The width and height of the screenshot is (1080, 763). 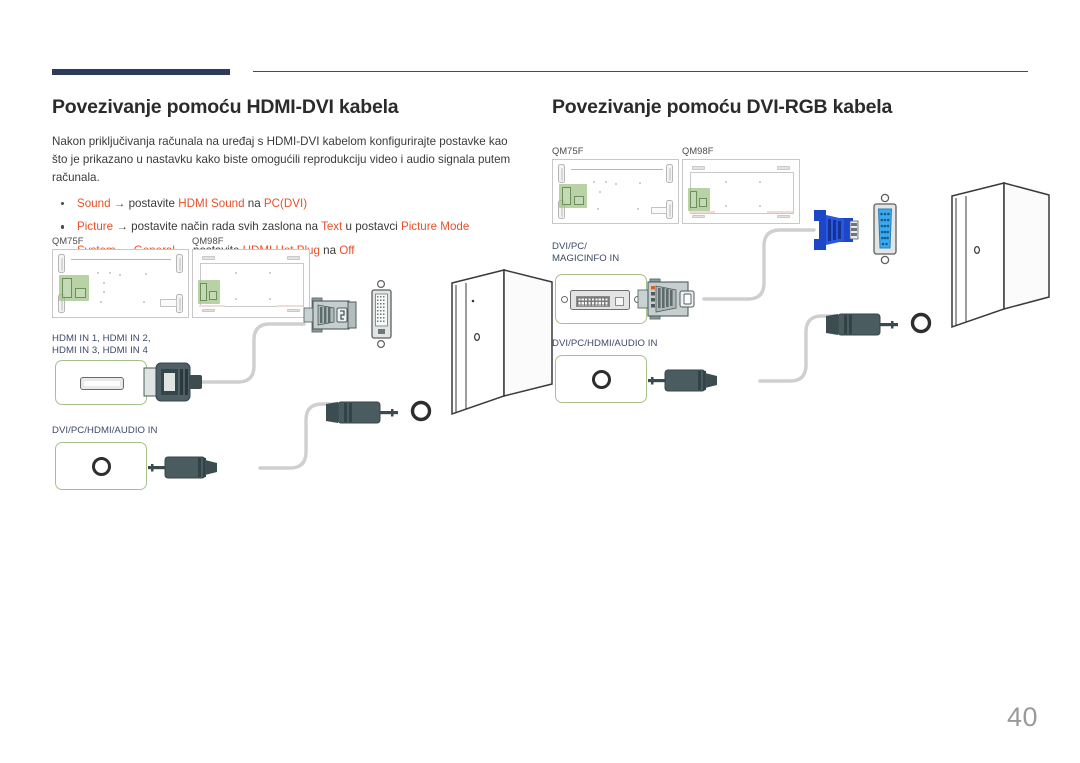 What do you see at coordinates (1022, 717) in the screenshot?
I see `page-number: 40` at bounding box center [1022, 717].